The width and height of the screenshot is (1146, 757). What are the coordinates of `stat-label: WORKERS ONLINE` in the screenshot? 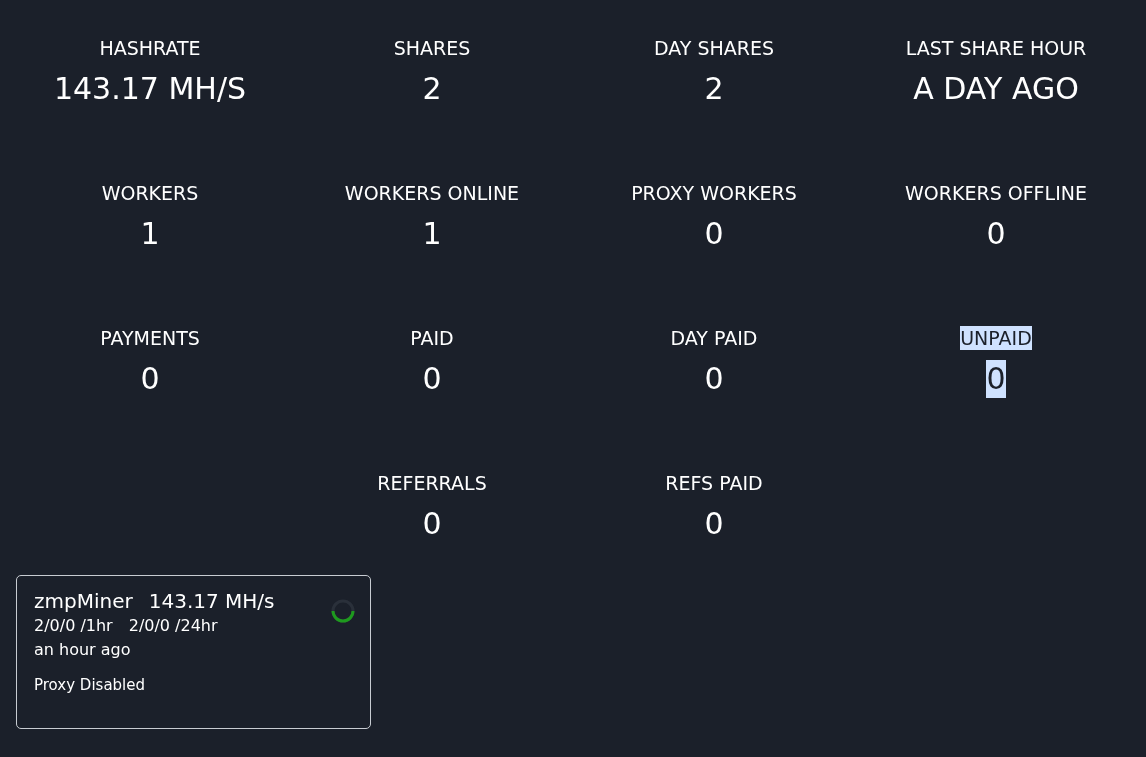 It's located at (432, 193).